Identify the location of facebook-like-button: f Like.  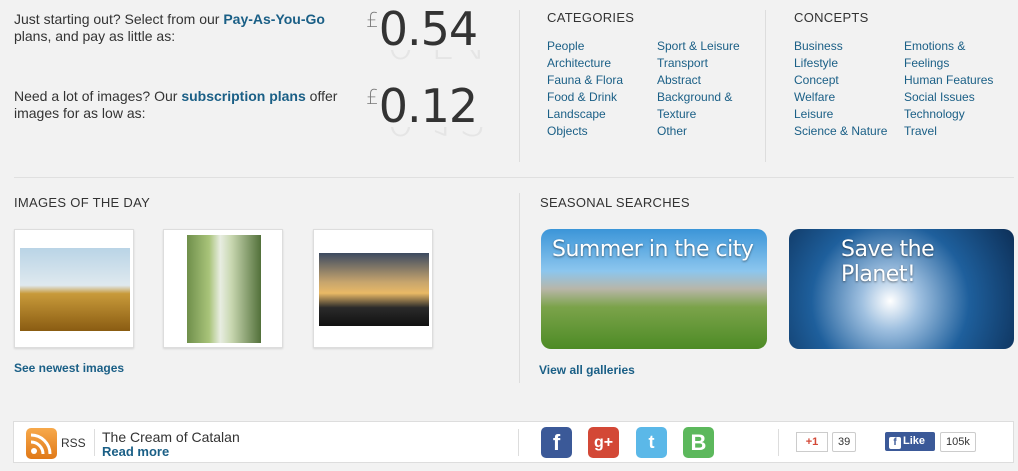
(910, 441).